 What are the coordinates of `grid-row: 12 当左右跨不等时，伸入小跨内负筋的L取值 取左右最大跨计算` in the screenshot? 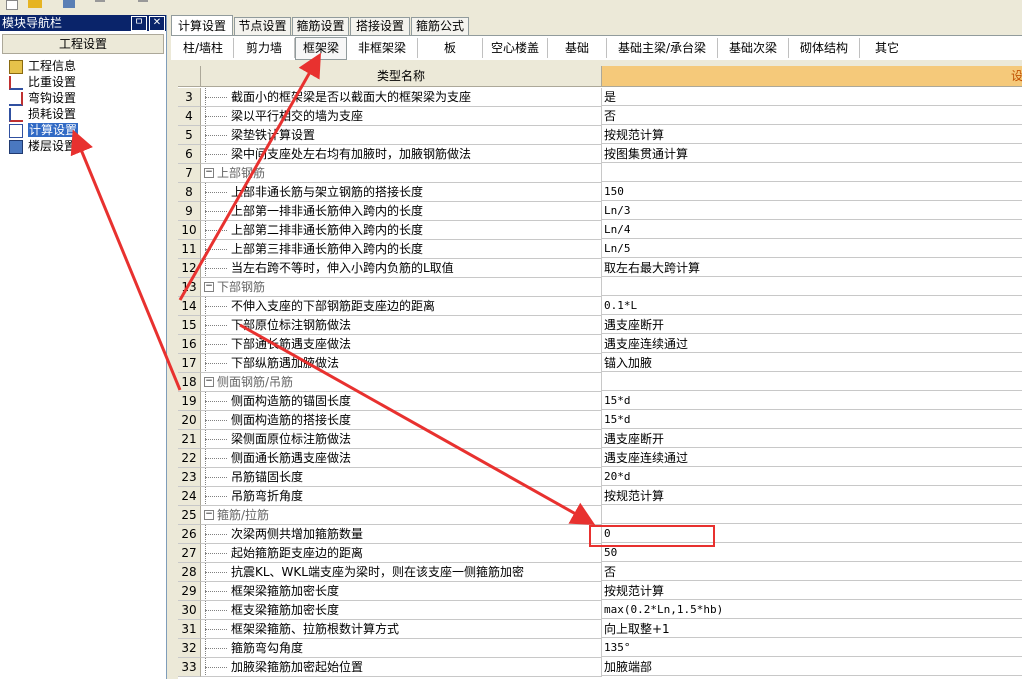 It's located at (600, 268).